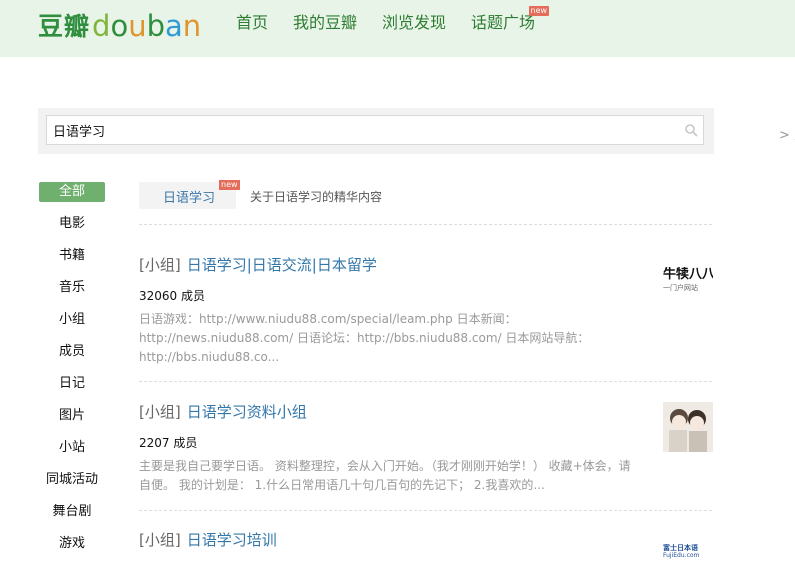 The height and width of the screenshot is (578, 795). I want to click on result-thumbnail: 牛犊八八 一门户网站, so click(688, 292).